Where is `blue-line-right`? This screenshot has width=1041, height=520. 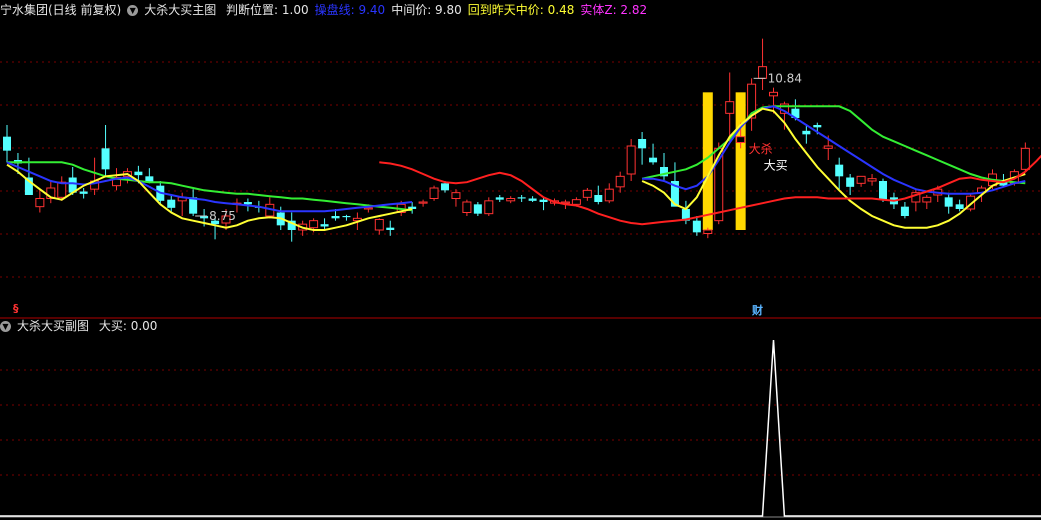 blue-line-right is located at coordinates (834, 150).